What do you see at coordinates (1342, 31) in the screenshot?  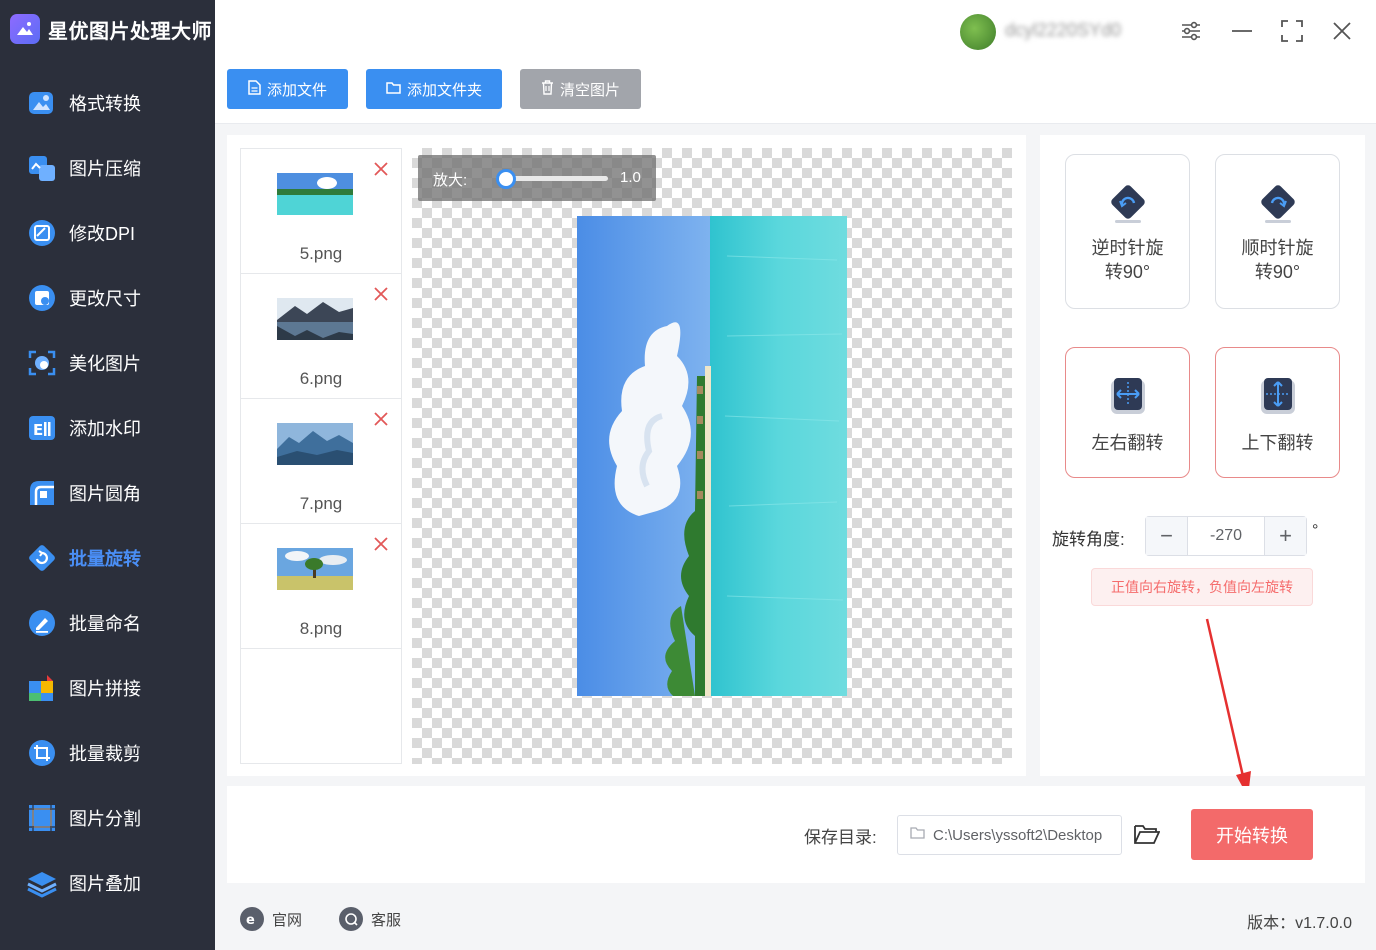 I see `close-icon` at bounding box center [1342, 31].